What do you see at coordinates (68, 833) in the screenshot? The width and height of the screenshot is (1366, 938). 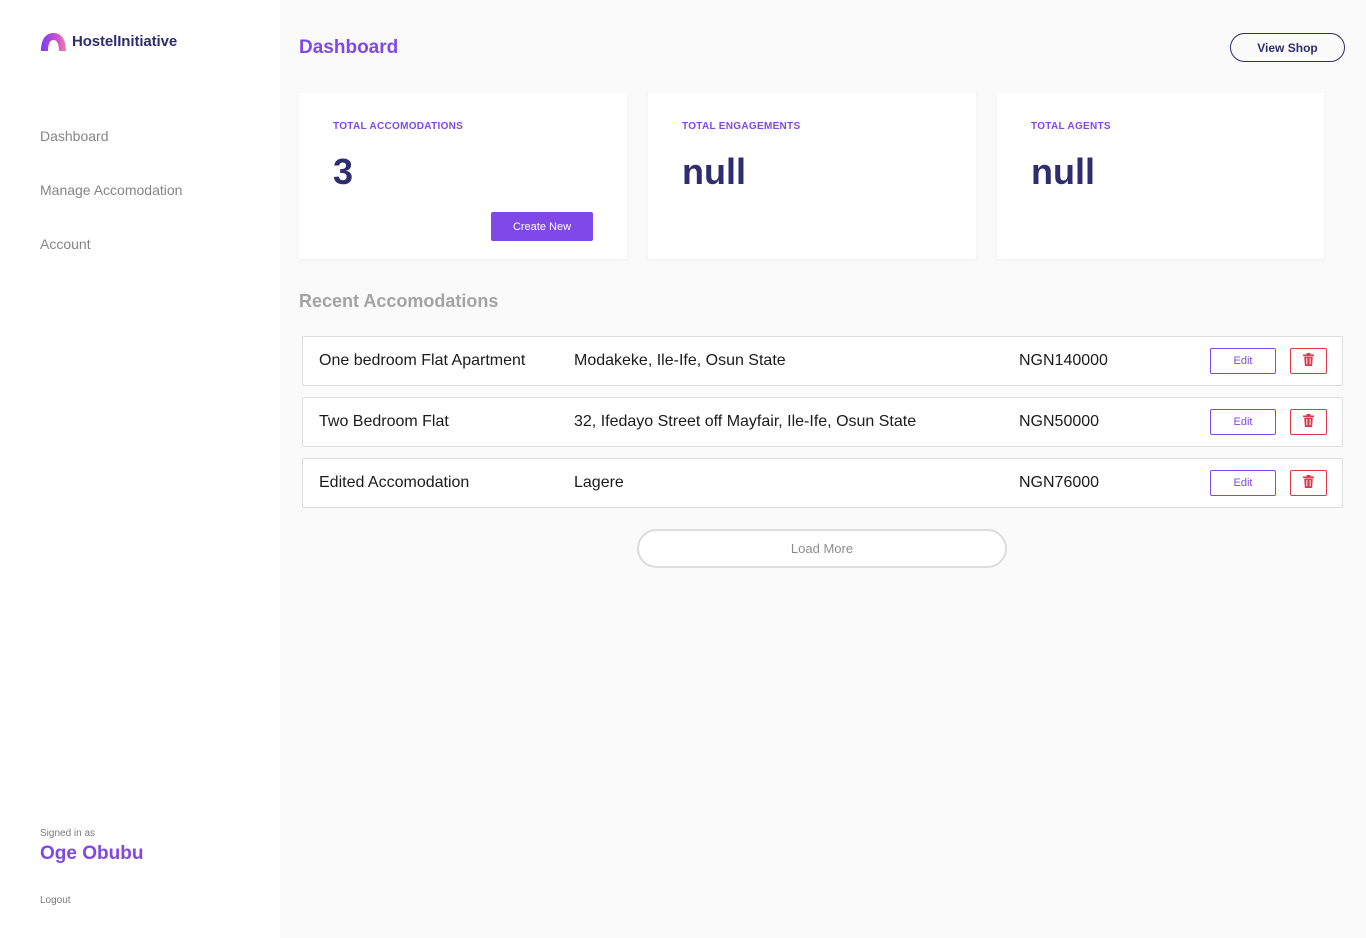 I see `signed-in-label: Signed in as` at bounding box center [68, 833].